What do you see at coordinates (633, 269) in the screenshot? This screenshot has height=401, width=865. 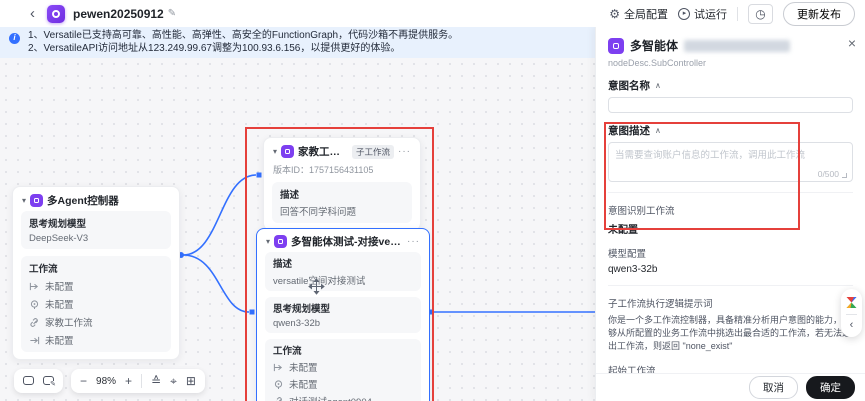 I see `model-config-value: qwen3-32b` at bounding box center [633, 269].